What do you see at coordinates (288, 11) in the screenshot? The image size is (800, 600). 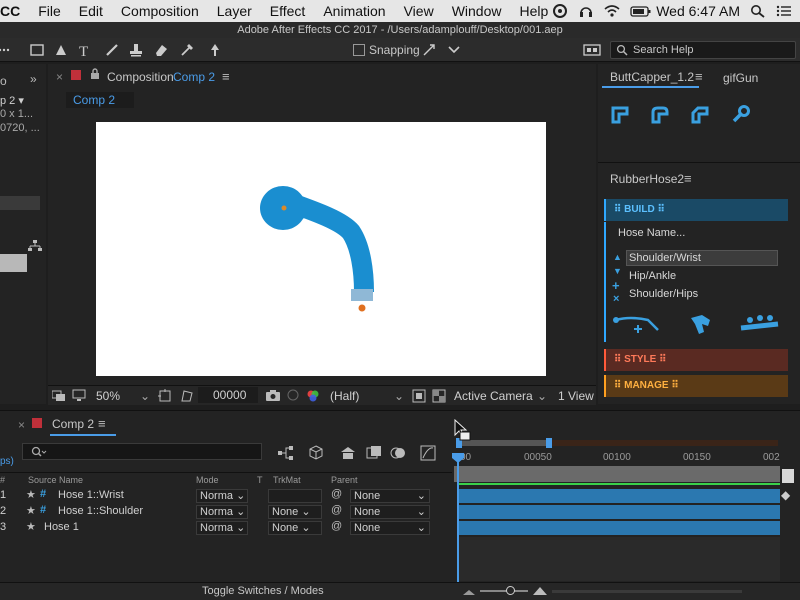 I see `menu-effect: Effect` at bounding box center [288, 11].